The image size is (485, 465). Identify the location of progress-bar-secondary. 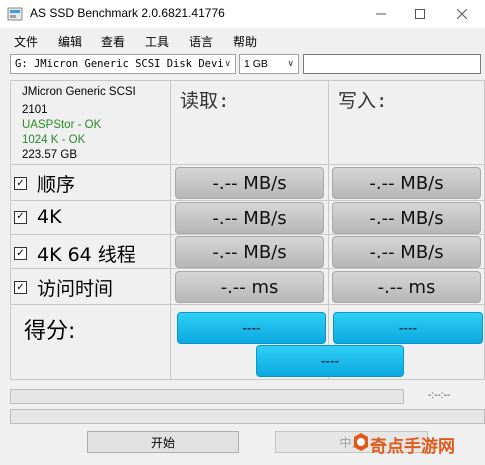
(247, 416).